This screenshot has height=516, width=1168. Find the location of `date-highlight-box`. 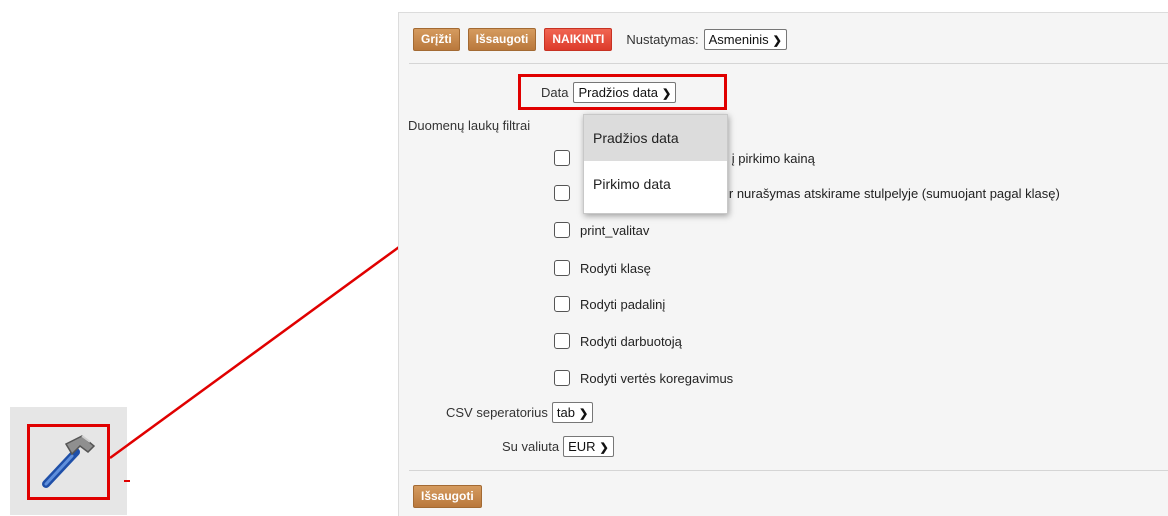

date-highlight-box is located at coordinates (622, 92).